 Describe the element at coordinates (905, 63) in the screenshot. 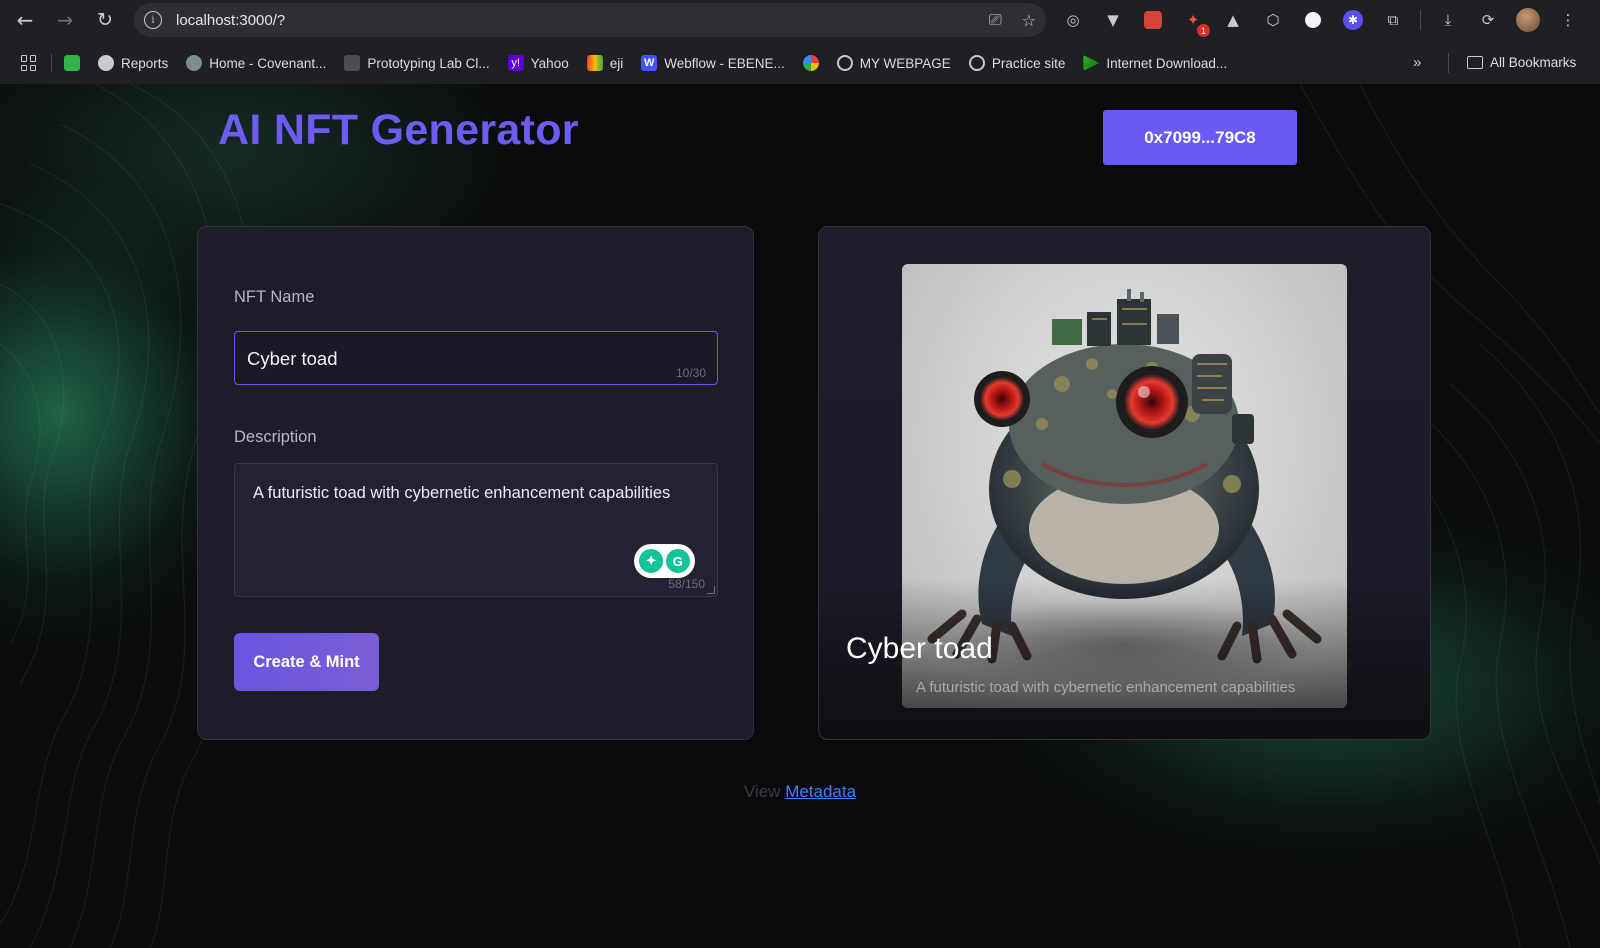

I see `bookmark-label: MY WEBPAGE` at that location.